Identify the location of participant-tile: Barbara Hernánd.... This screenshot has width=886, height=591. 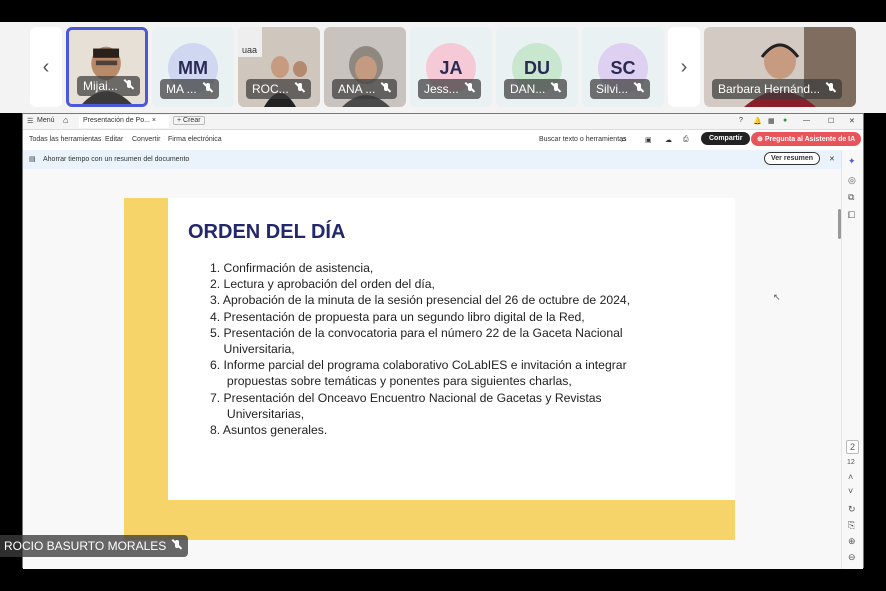
(780, 67).